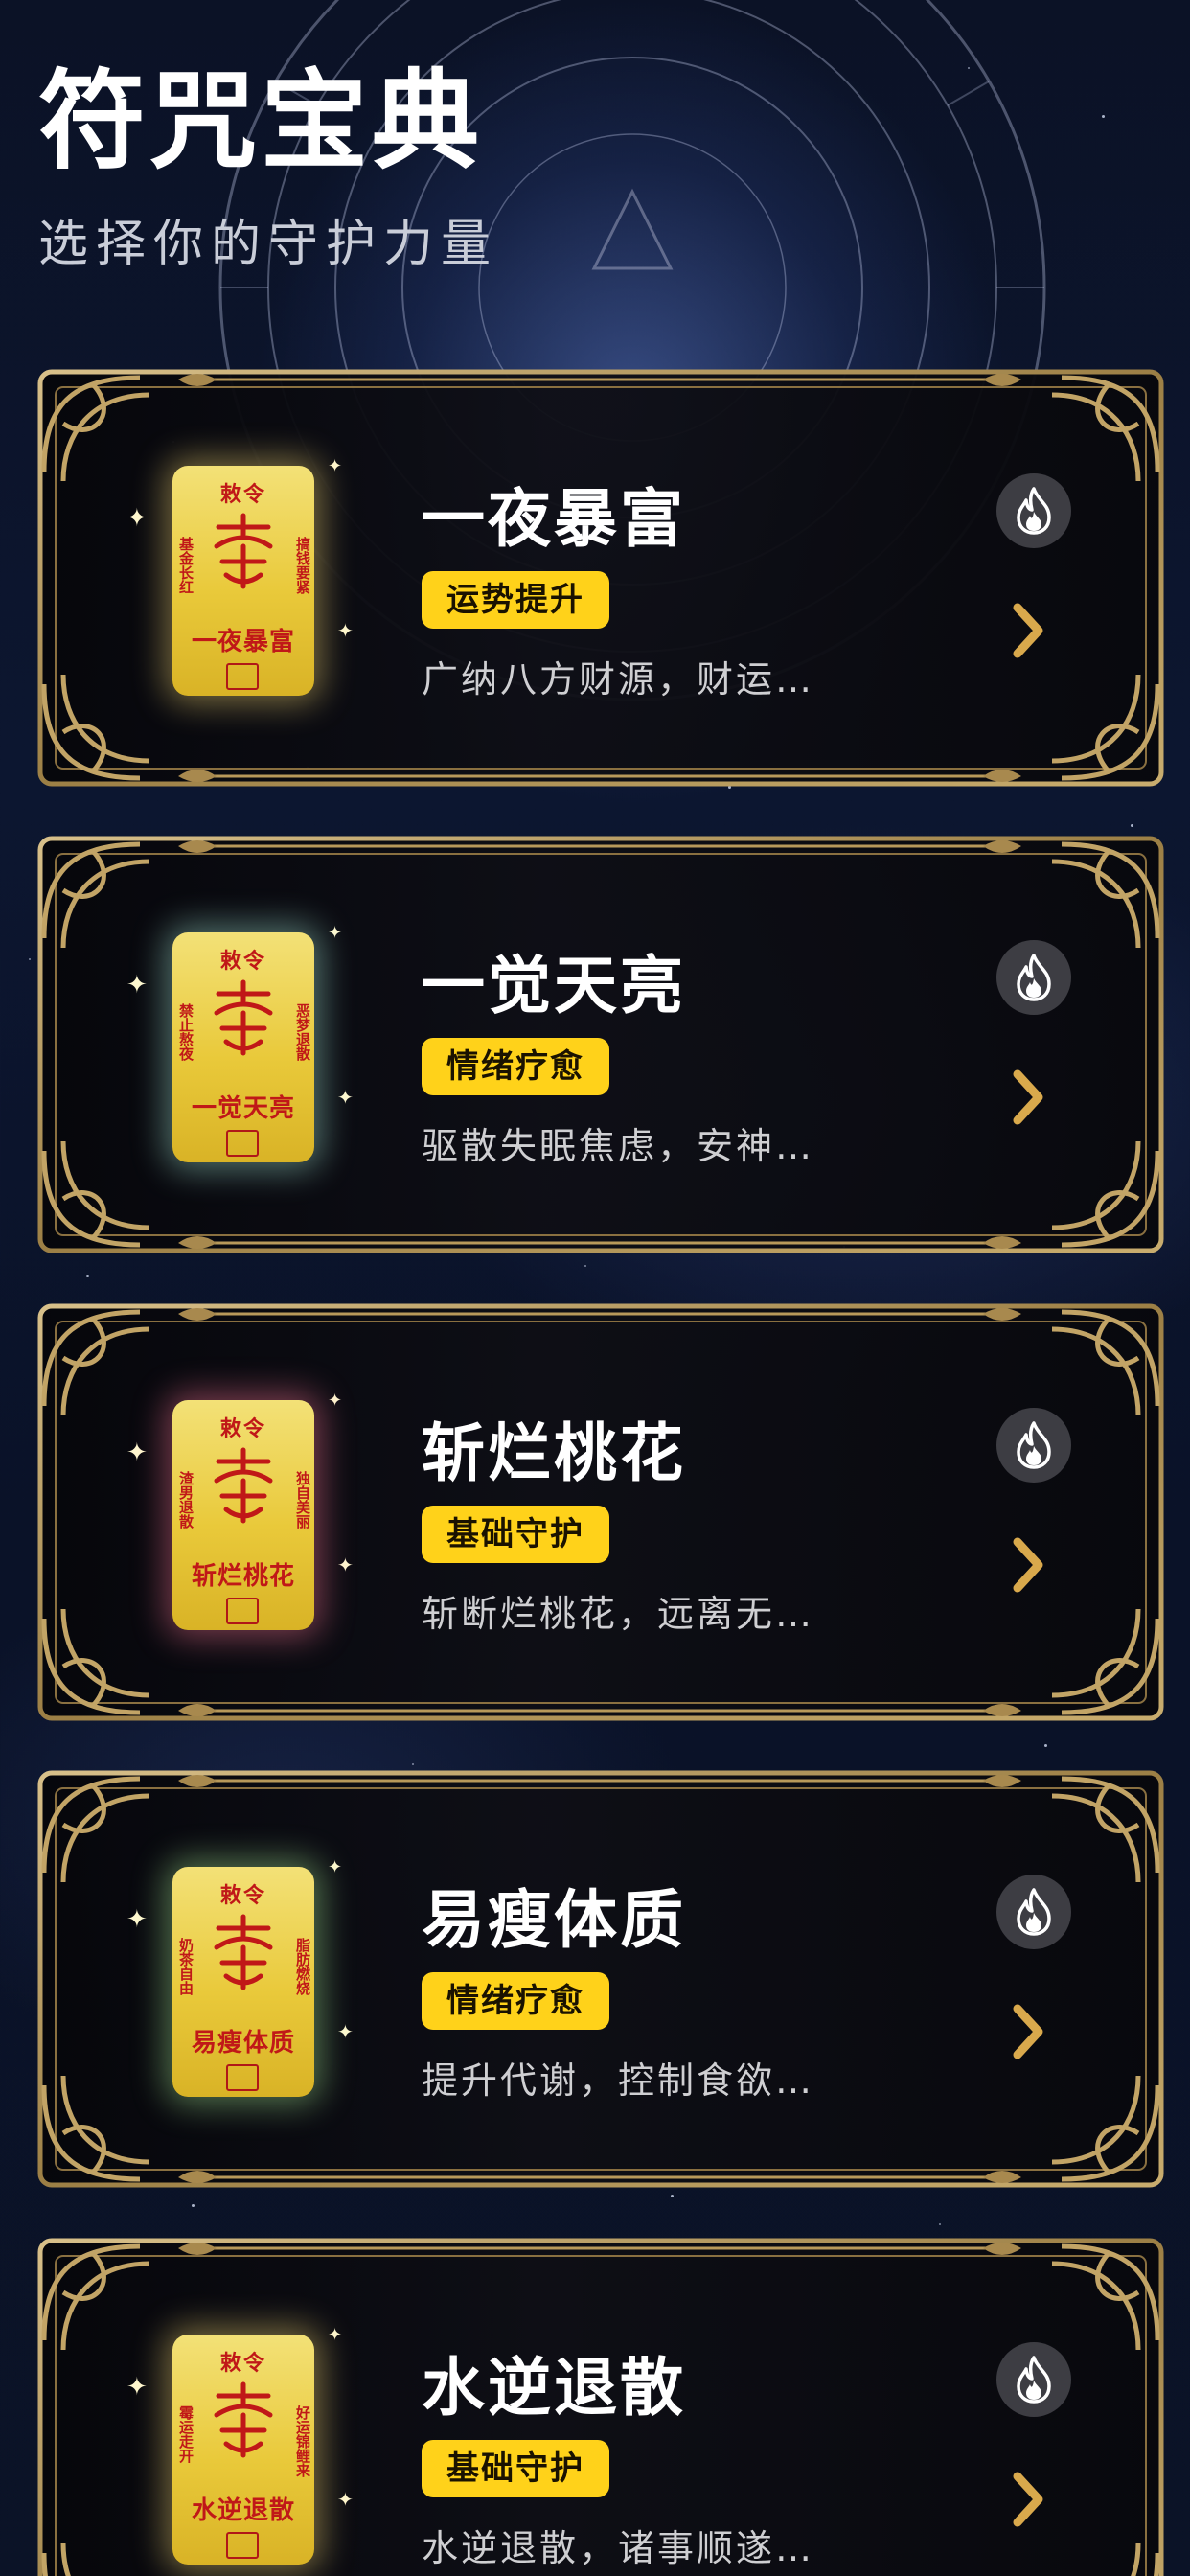 The image size is (1190, 2576). I want to click on talisman-image: 敕令 渣男退散 独自美丽 斩烂桃花, so click(243, 1515).